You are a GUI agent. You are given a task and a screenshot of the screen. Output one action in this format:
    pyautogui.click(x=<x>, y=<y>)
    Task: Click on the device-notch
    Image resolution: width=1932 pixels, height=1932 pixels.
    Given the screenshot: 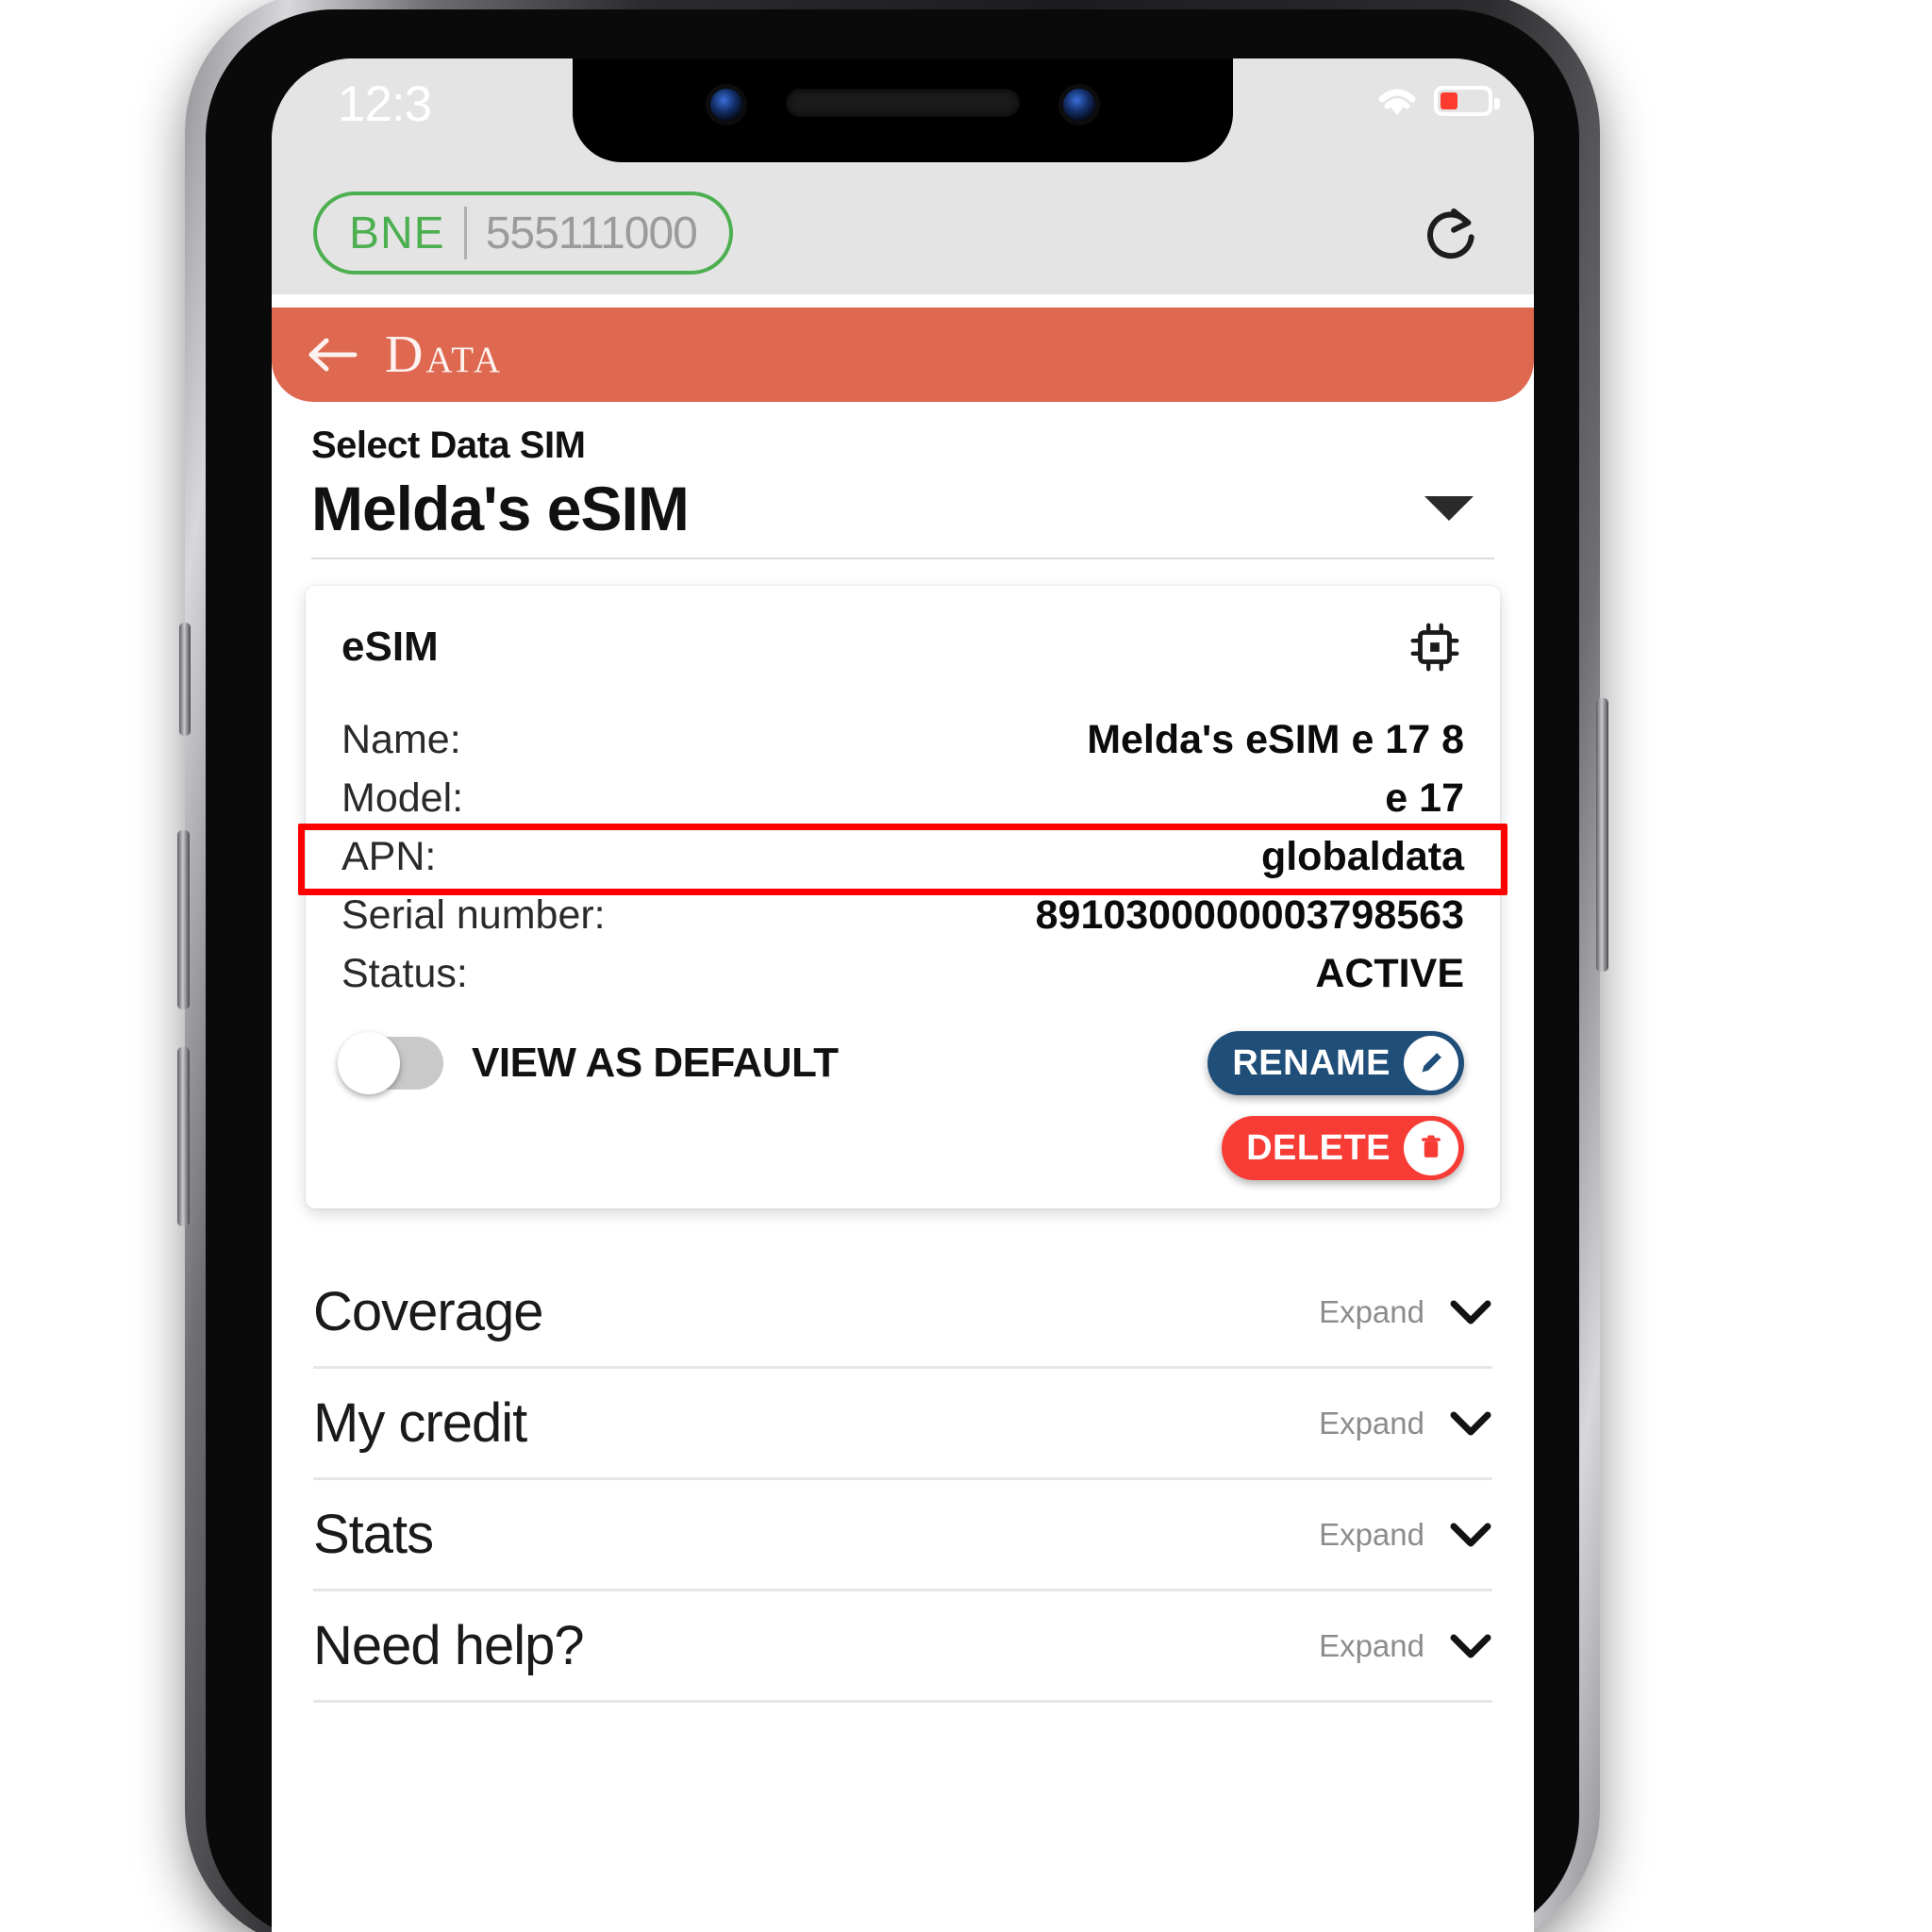 What is the action you would take?
    pyautogui.click(x=903, y=110)
    